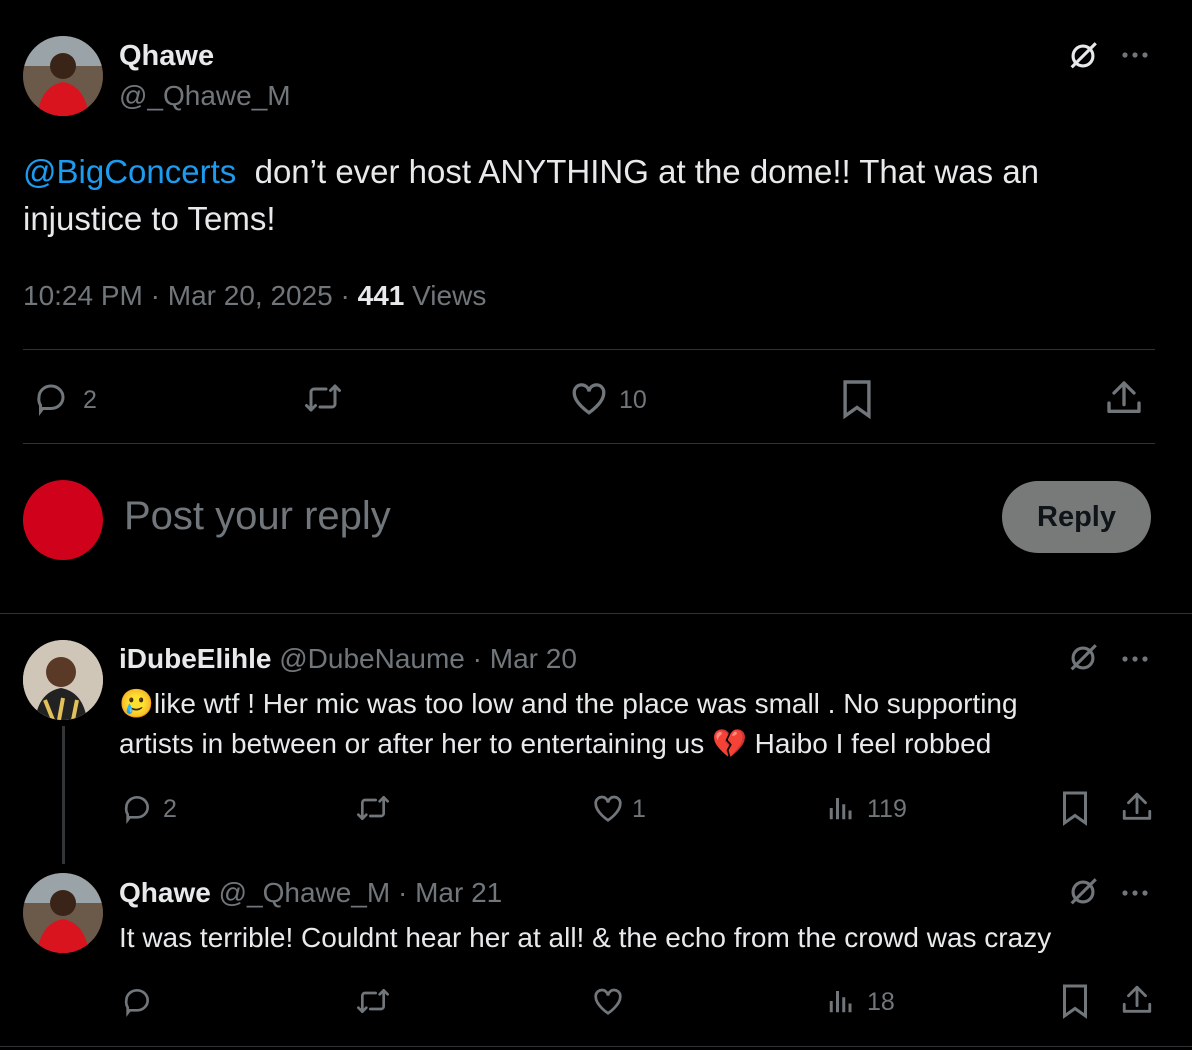 Image resolution: width=1192 pixels, height=1050 pixels. Describe the element at coordinates (149, 218) in the screenshot. I see `post-text-line2: injustice to Tems!` at that location.